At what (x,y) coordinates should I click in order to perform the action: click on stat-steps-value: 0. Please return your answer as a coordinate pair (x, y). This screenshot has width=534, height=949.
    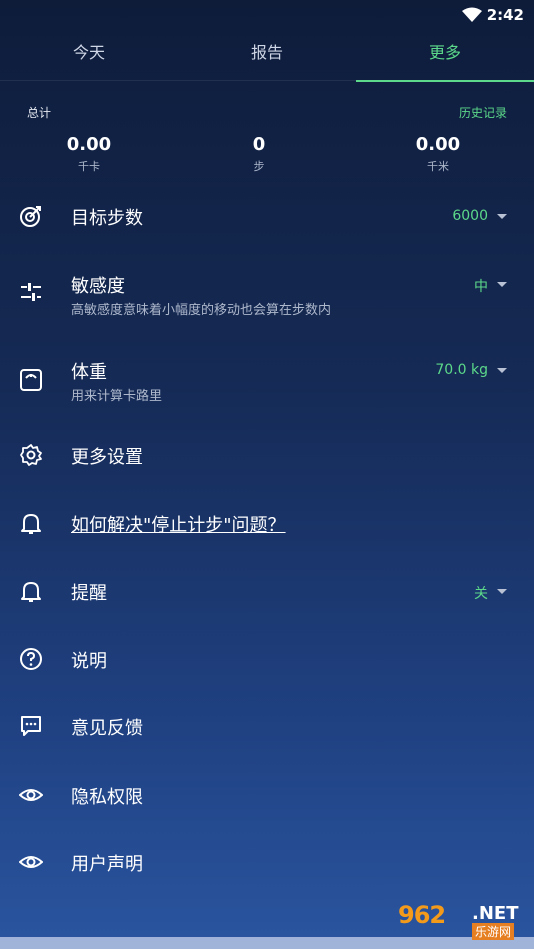
    Looking at the image, I should click on (259, 144).